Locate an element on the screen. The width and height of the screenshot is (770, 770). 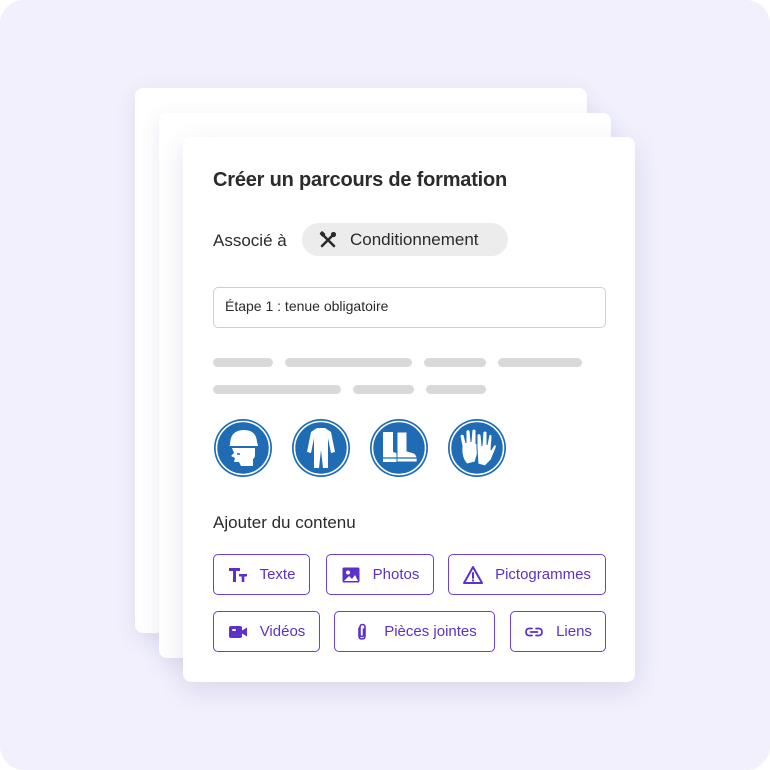
step-title-input: Étape 1 : tenue obligatoire is located at coordinates (409, 307).